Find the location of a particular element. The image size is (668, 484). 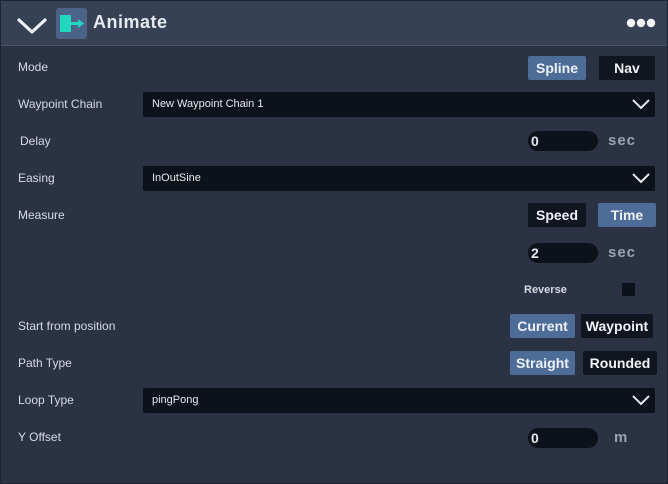

measure-time-input: 2 is located at coordinates (563, 253).